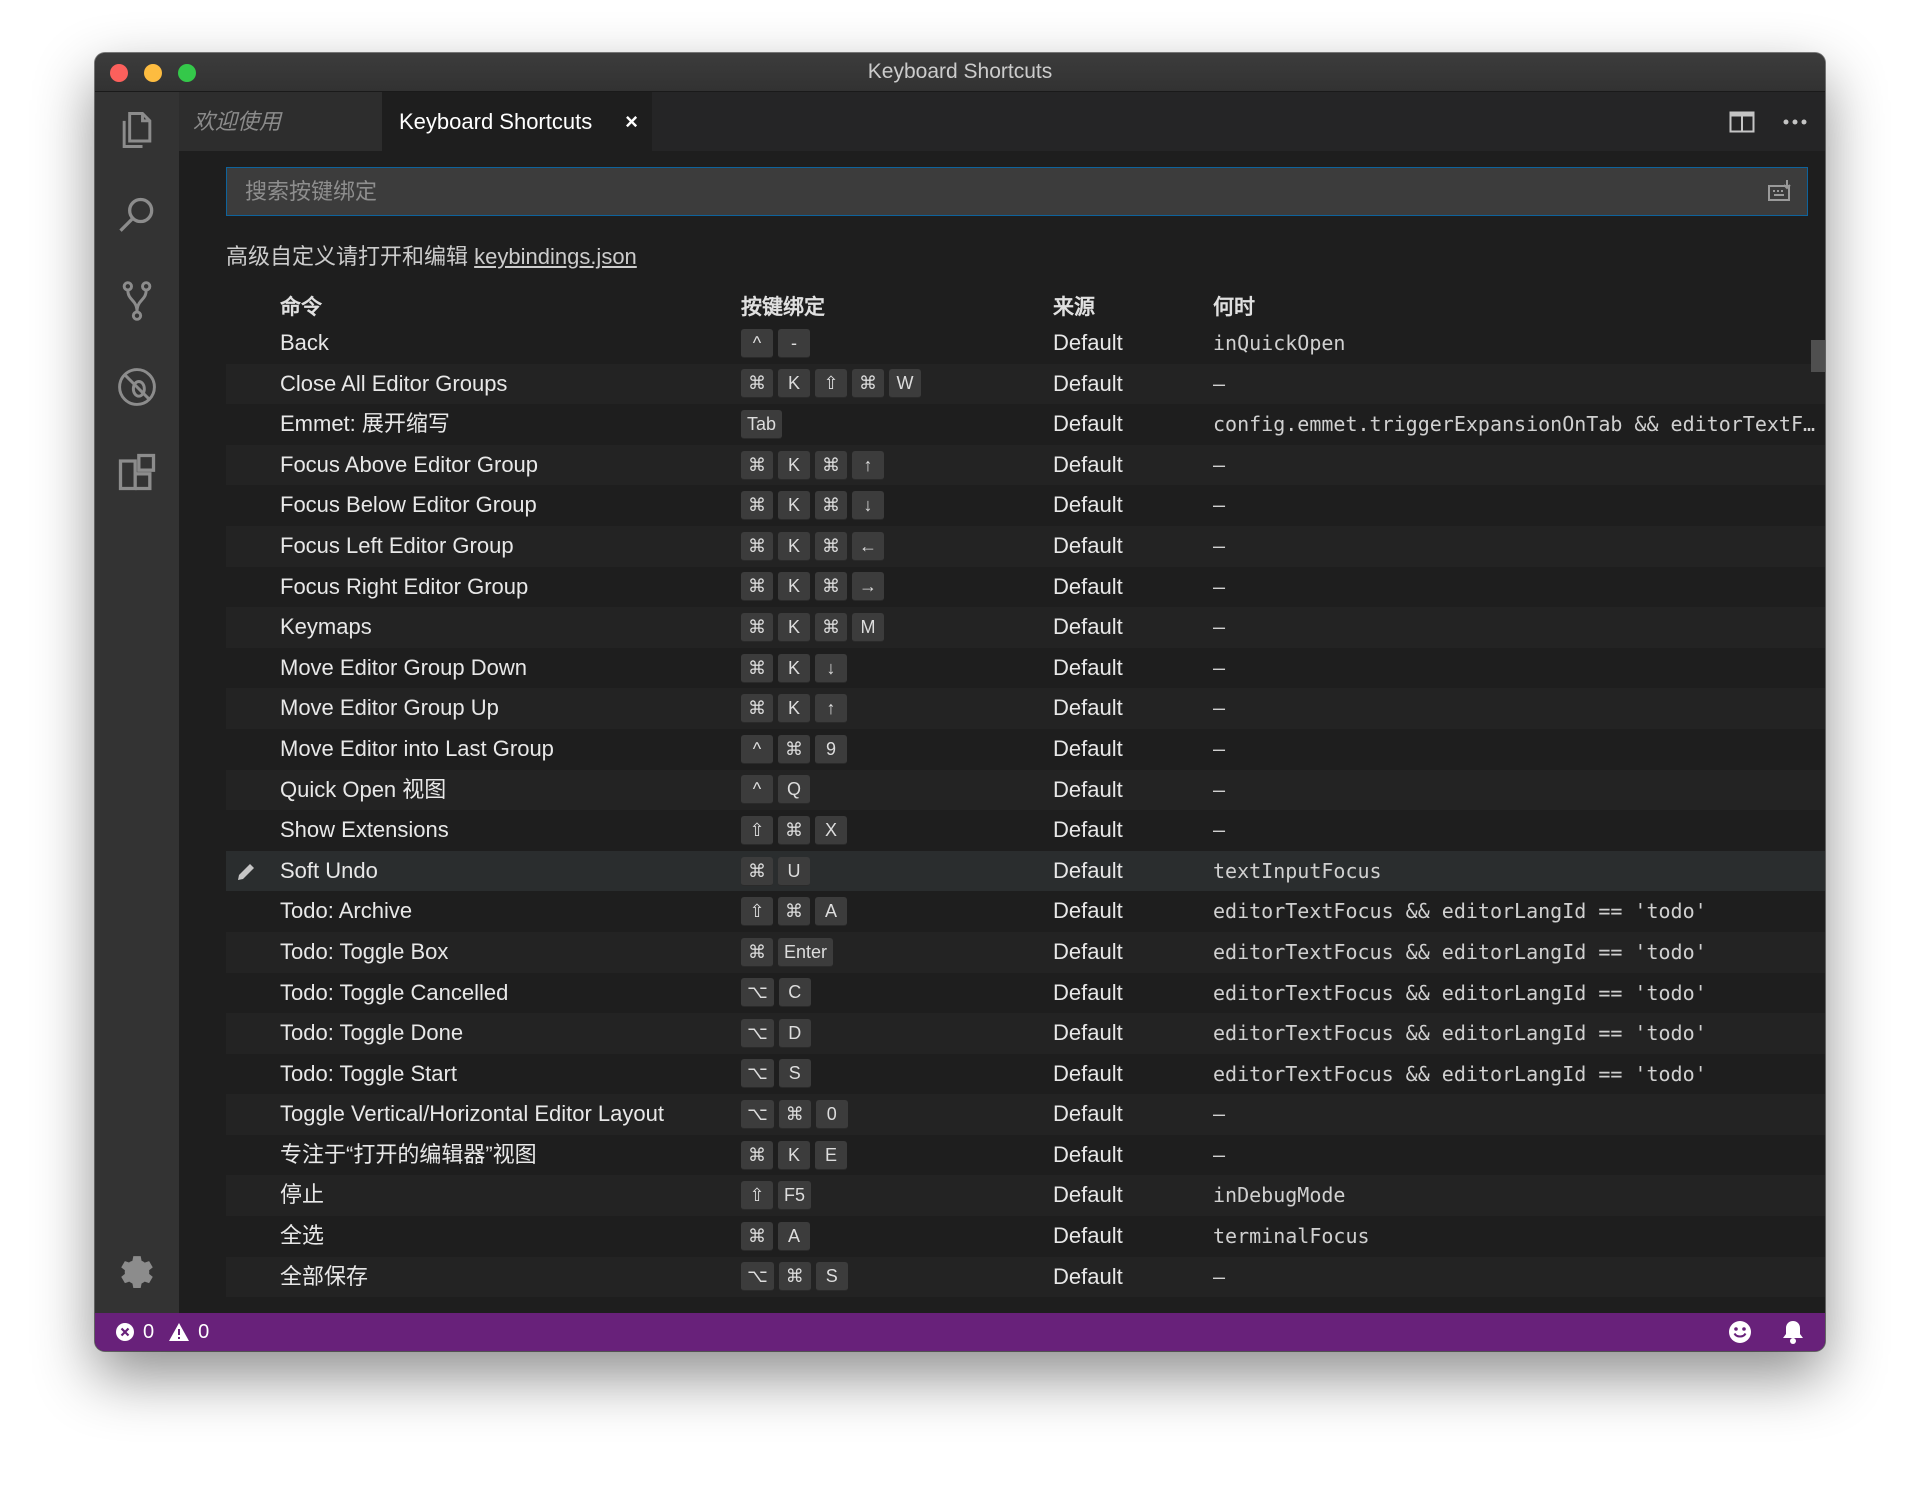  I want to click on search-input, so click(1017, 191).